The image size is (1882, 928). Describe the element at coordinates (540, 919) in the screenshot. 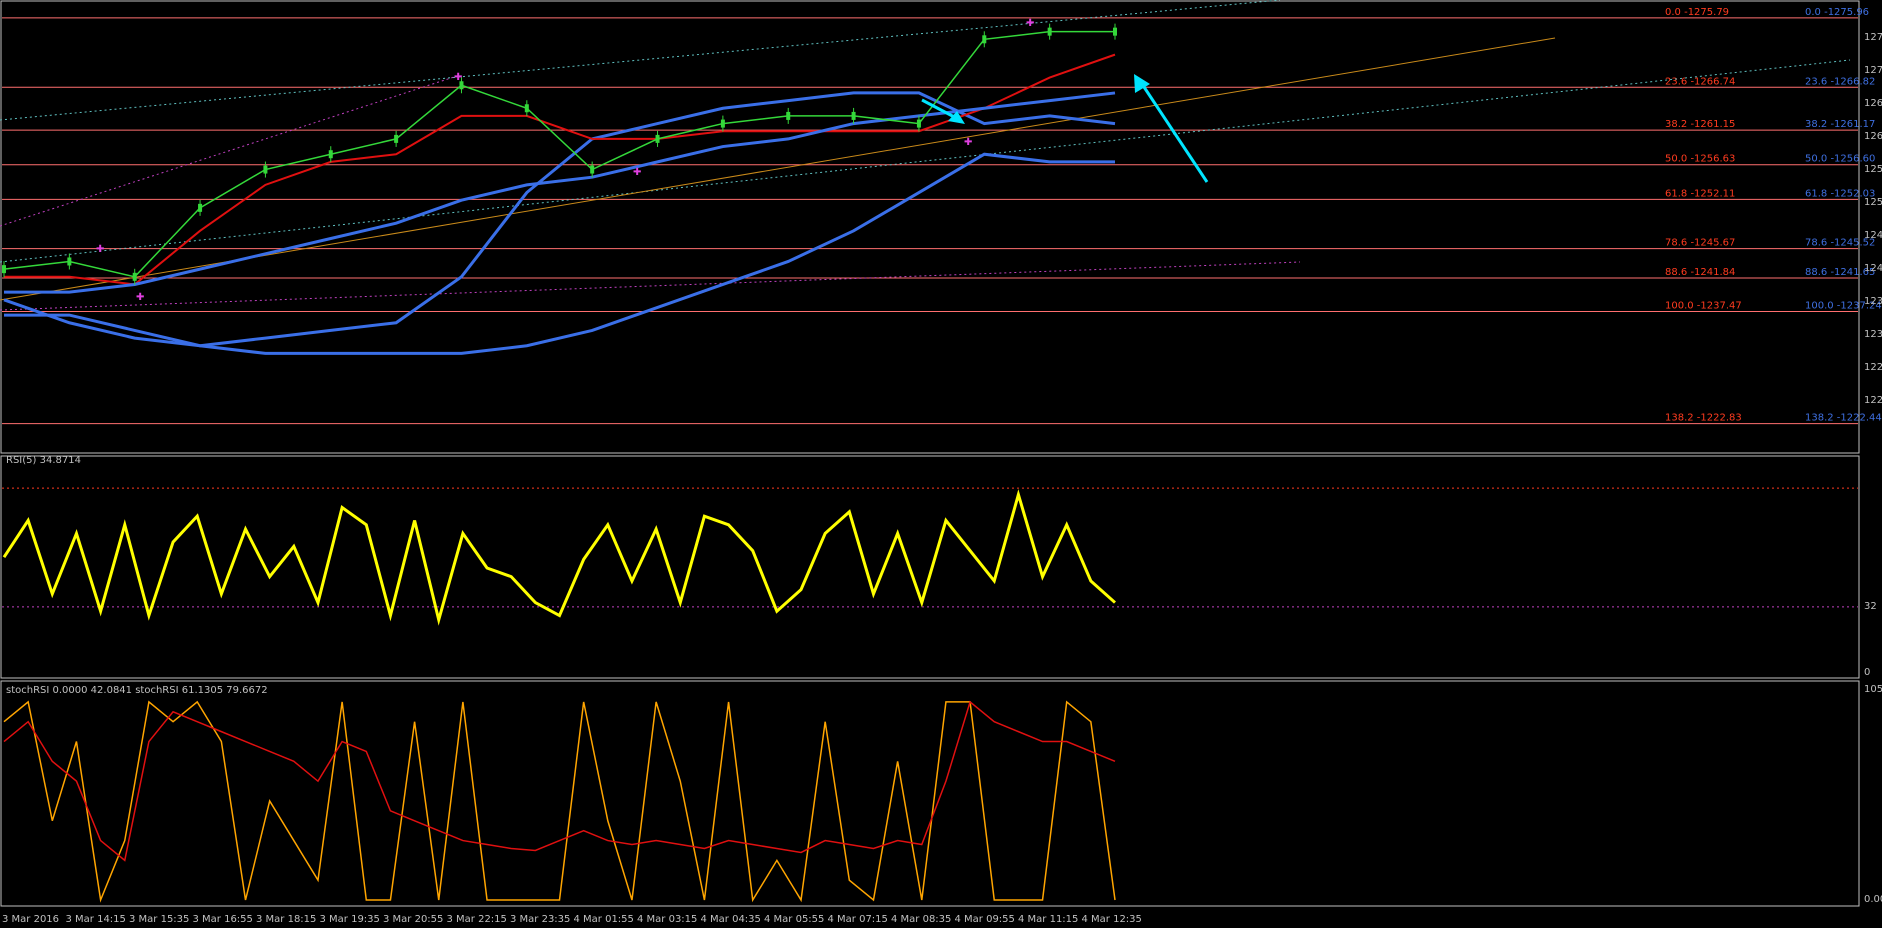

I see `time-tick-8: 3 Mar 23:35` at that location.